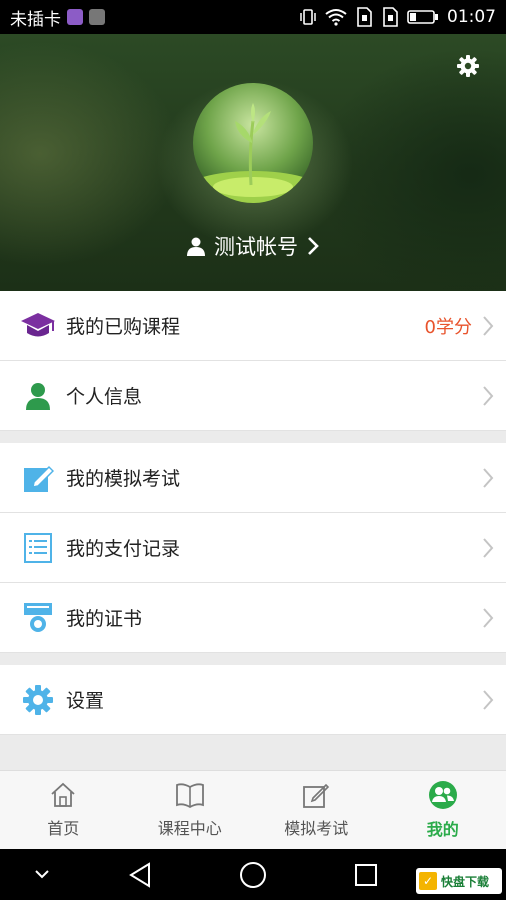 The height and width of the screenshot is (900, 506). What do you see at coordinates (471, 17) in the screenshot?
I see `clock-text: 01:07` at bounding box center [471, 17].